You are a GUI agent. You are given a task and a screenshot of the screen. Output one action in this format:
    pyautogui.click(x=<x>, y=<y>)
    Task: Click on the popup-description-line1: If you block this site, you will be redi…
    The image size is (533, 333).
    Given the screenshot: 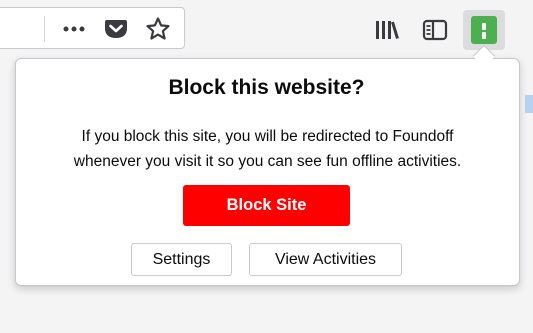 What is the action you would take?
    pyautogui.click(x=267, y=136)
    